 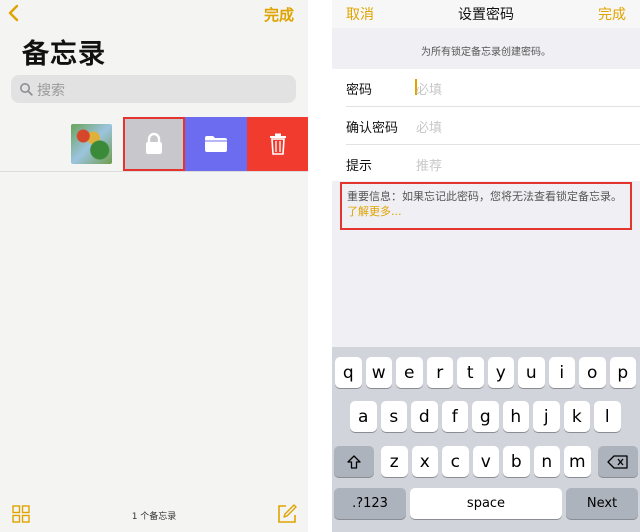 I want to click on move-note-button, so click(x=216, y=144).